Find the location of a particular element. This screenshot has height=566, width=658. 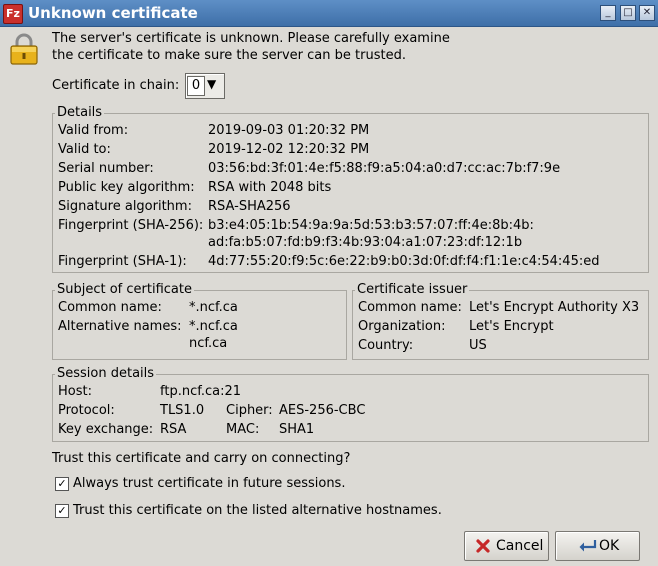

details-title: Details is located at coordinates (80, 112).